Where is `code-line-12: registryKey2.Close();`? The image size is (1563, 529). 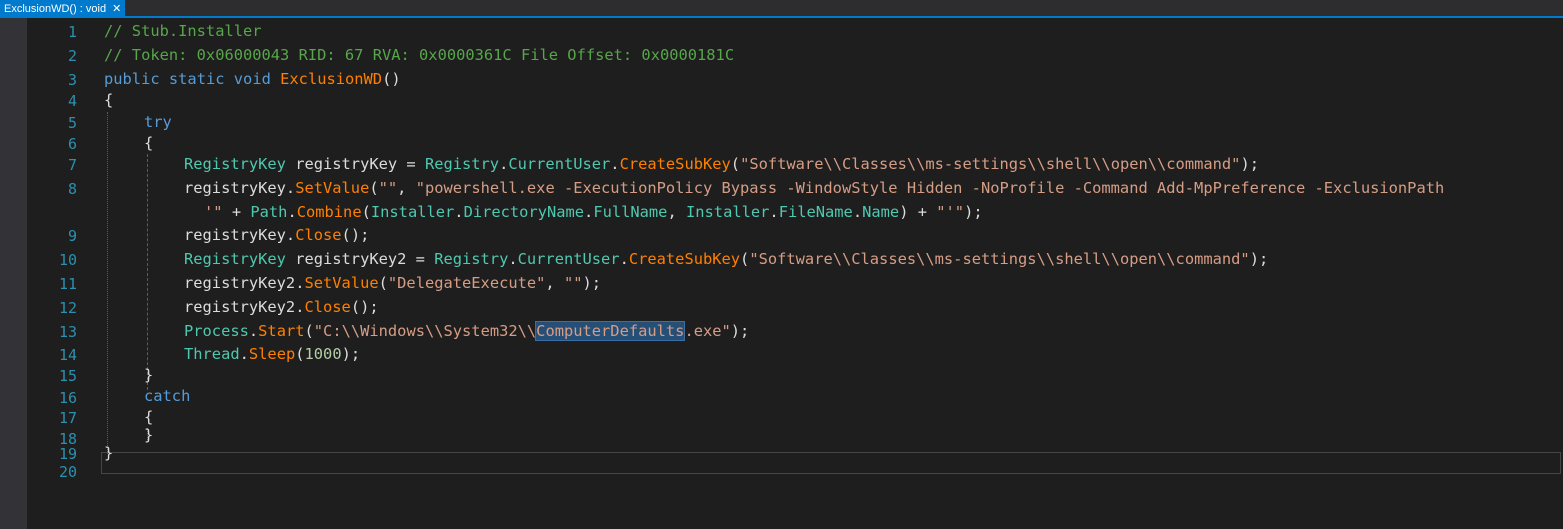
code-line-12: registryKey2.Close(); is located at coordinates (281, 307).